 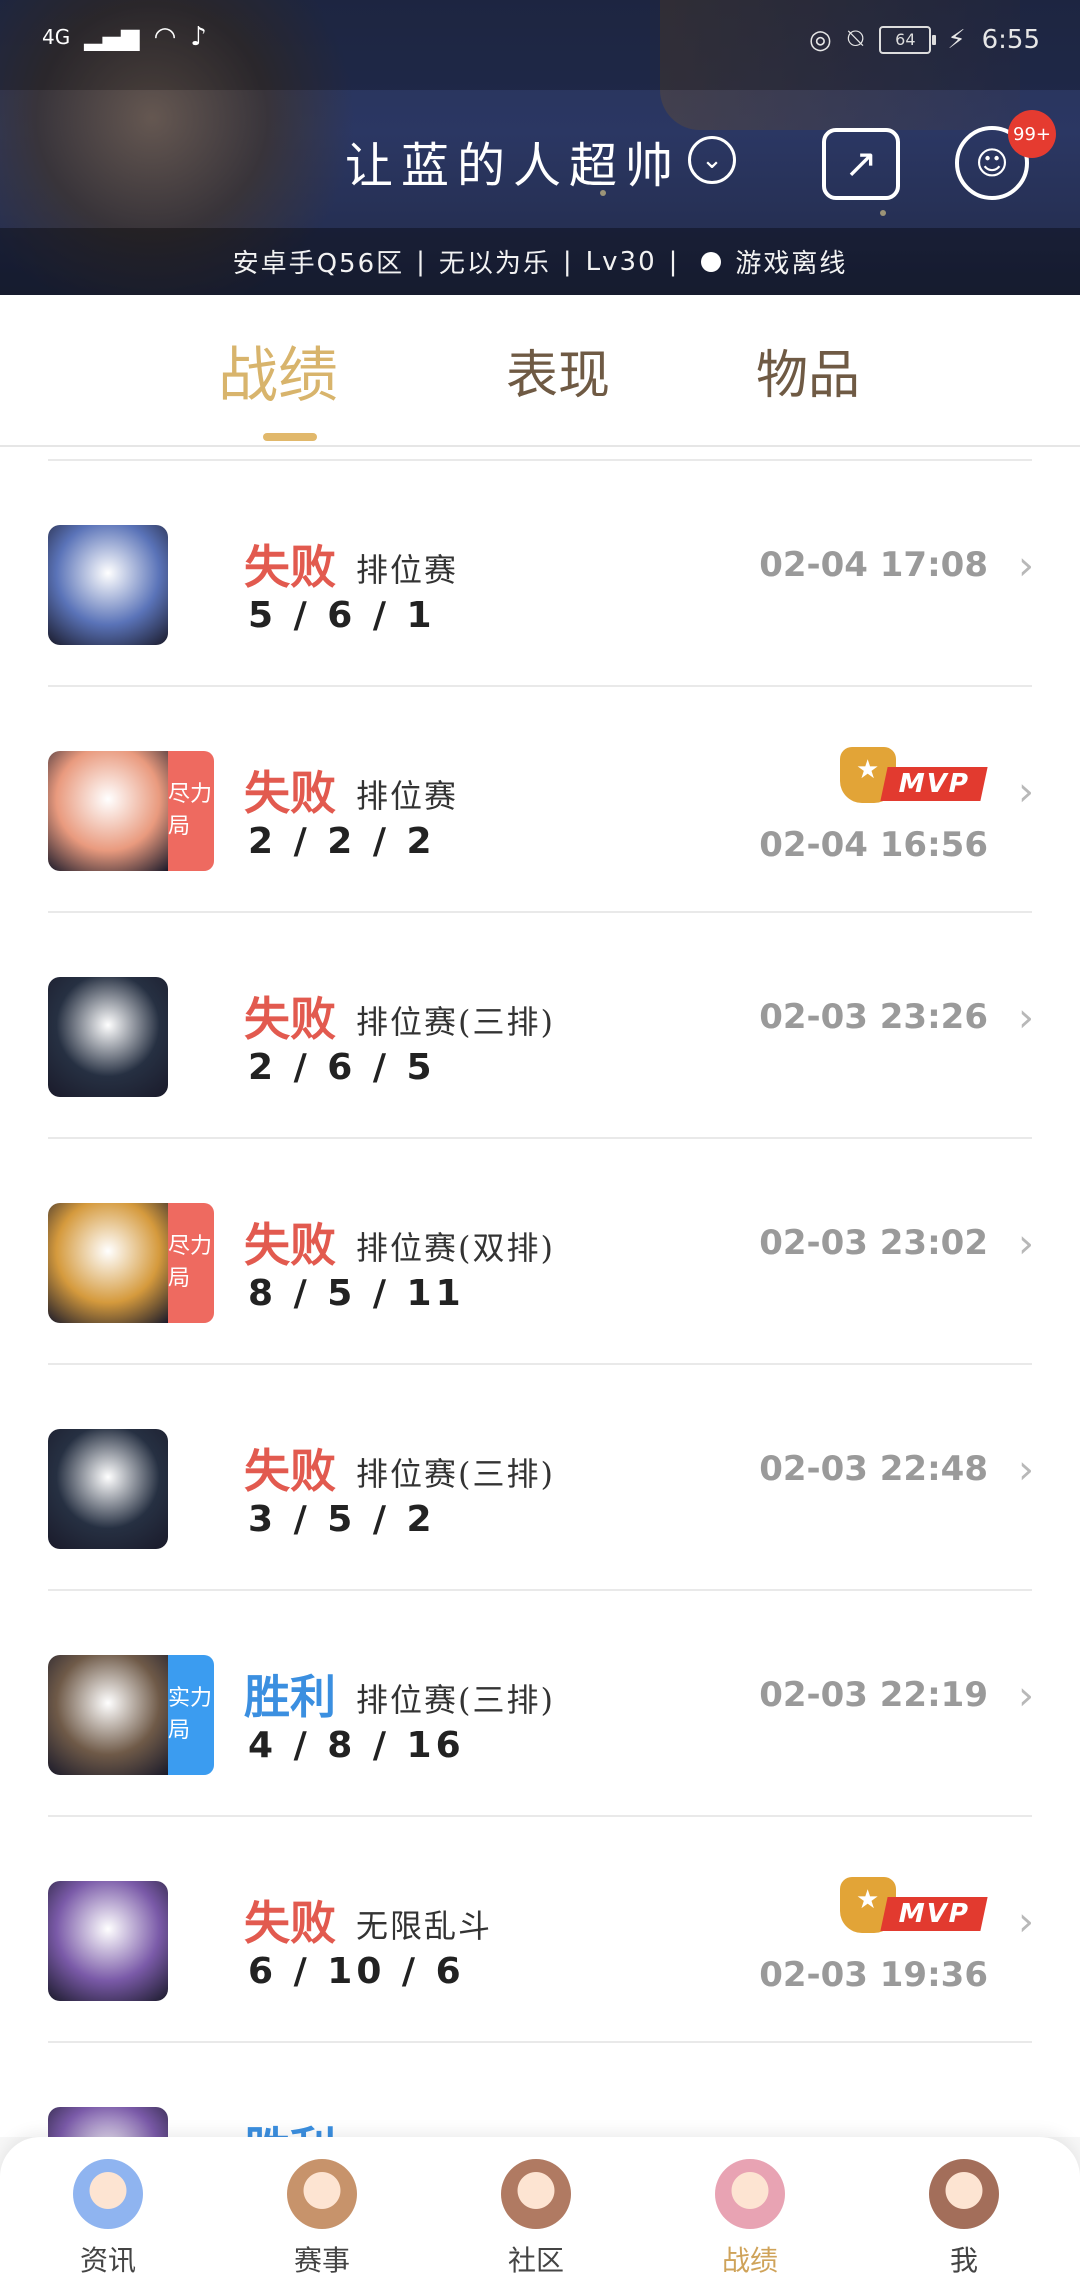 What do you see at coordinates (165, 37) in the screenshot?
I see `wifi-icon: ◠` at bounding box center [165, 37].